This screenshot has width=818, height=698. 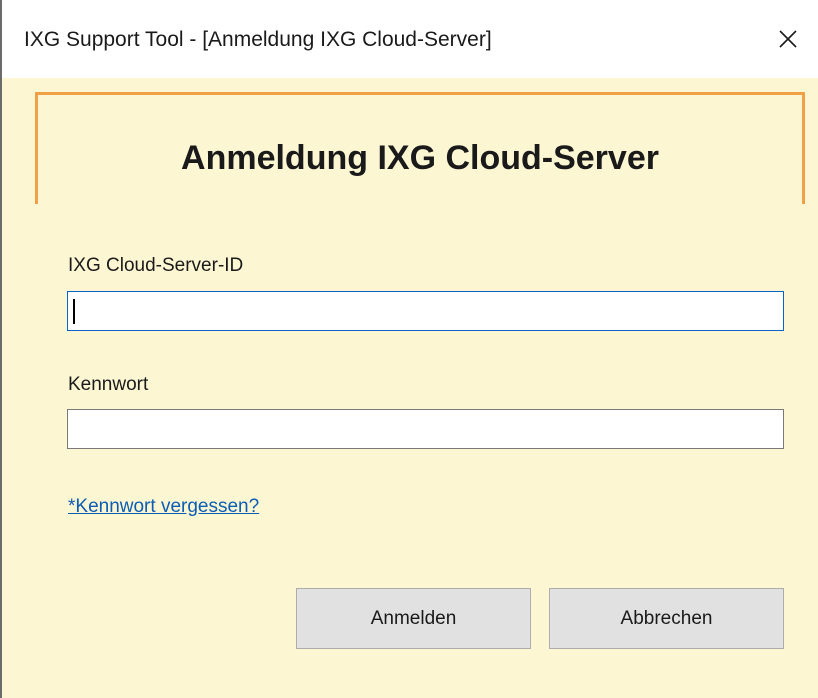 I want to click on password-label: Kennwort, so click(x=108, y=384).